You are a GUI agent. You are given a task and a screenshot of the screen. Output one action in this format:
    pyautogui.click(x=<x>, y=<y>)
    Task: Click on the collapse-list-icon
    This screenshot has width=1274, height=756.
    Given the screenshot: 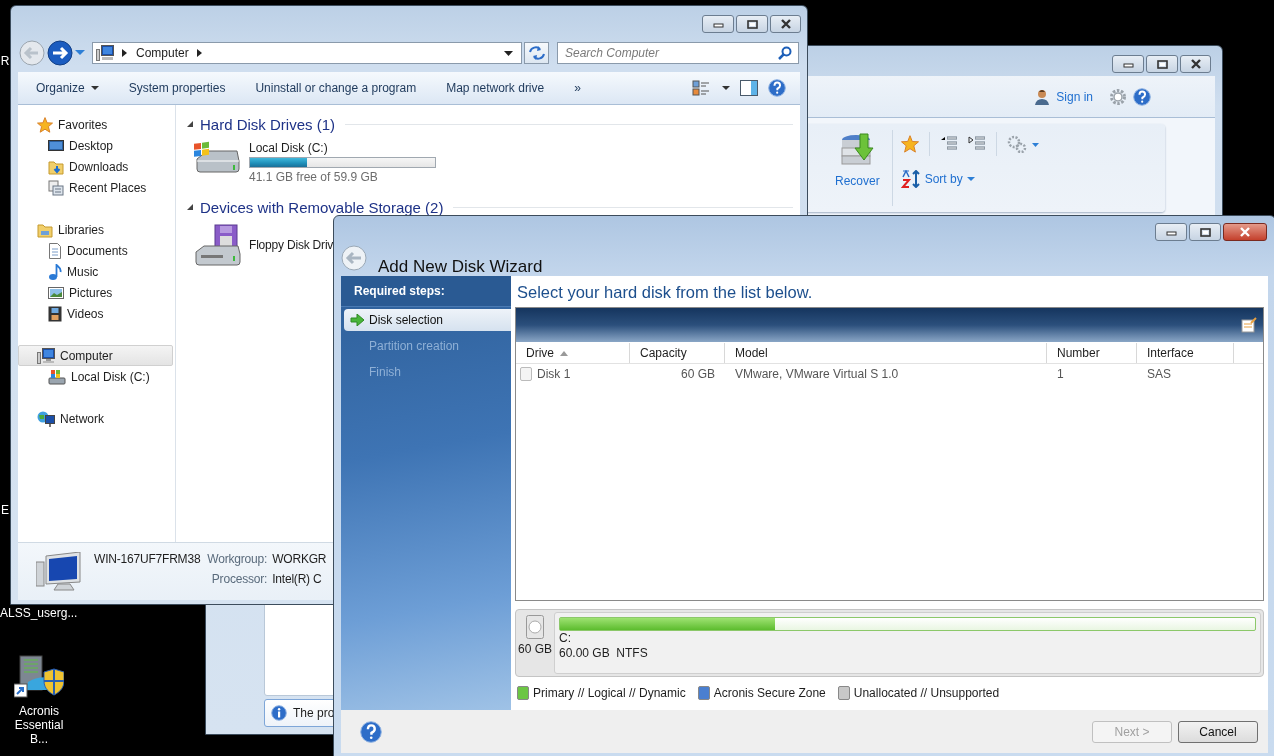 What is the action you would take?
    pyautogui.click(x=948, y=144)
    